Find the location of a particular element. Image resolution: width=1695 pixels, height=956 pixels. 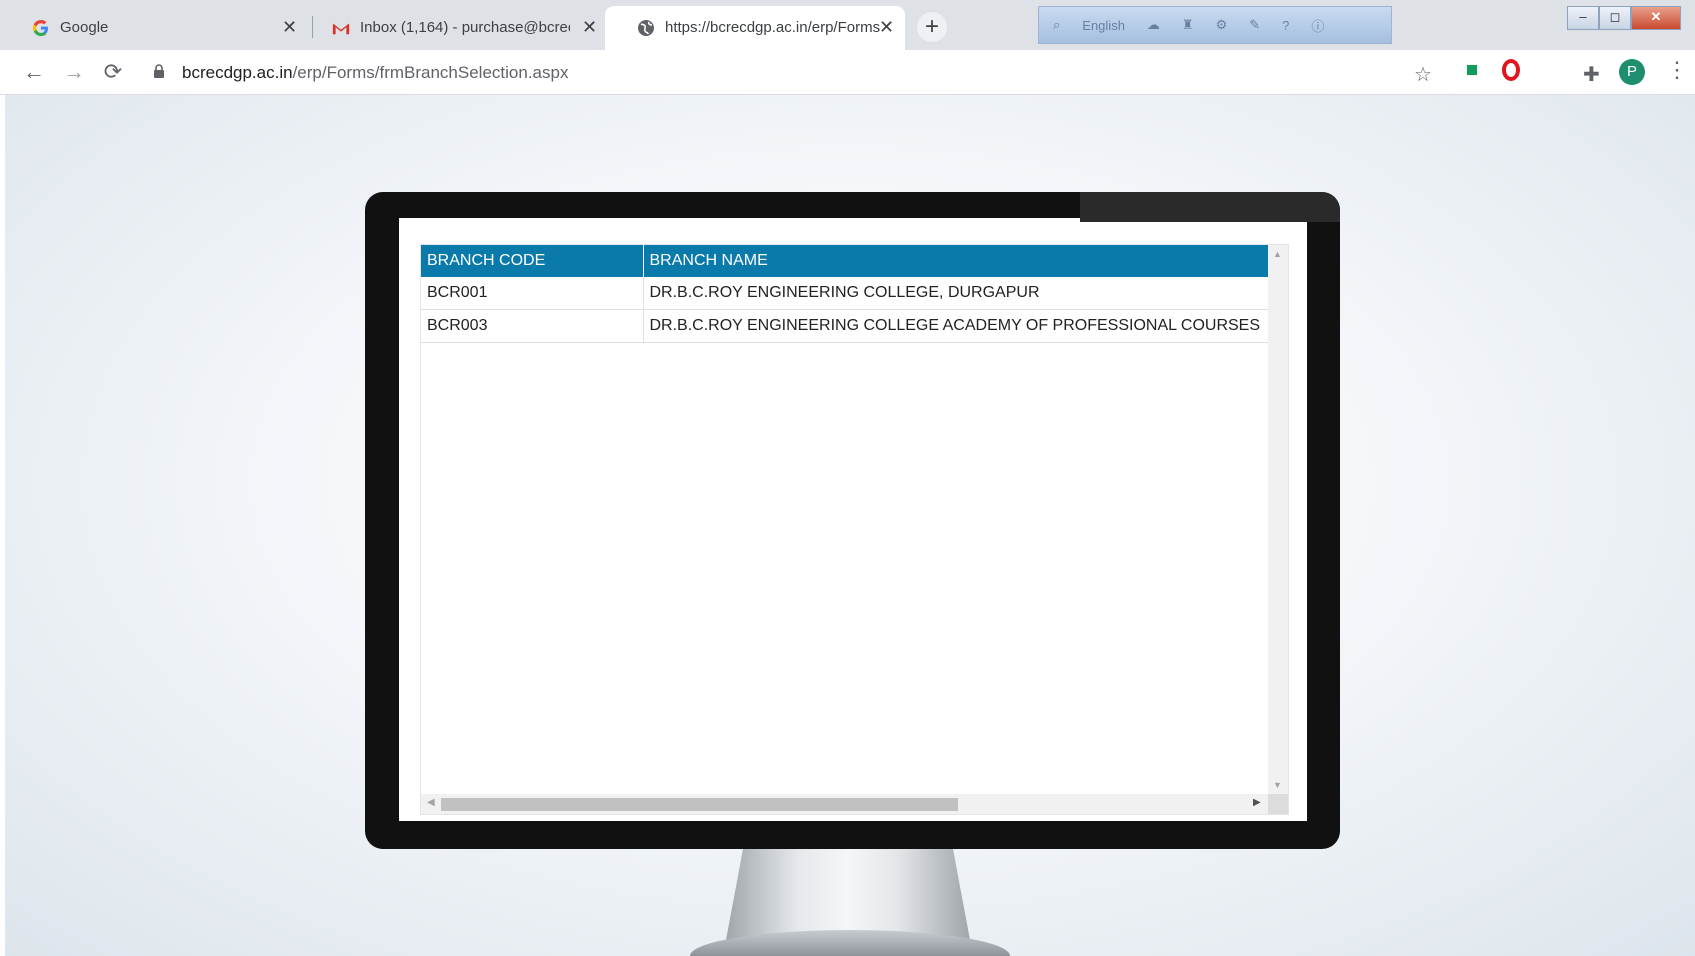

reload-button: ⟳ is located at coordinates (113, 72).